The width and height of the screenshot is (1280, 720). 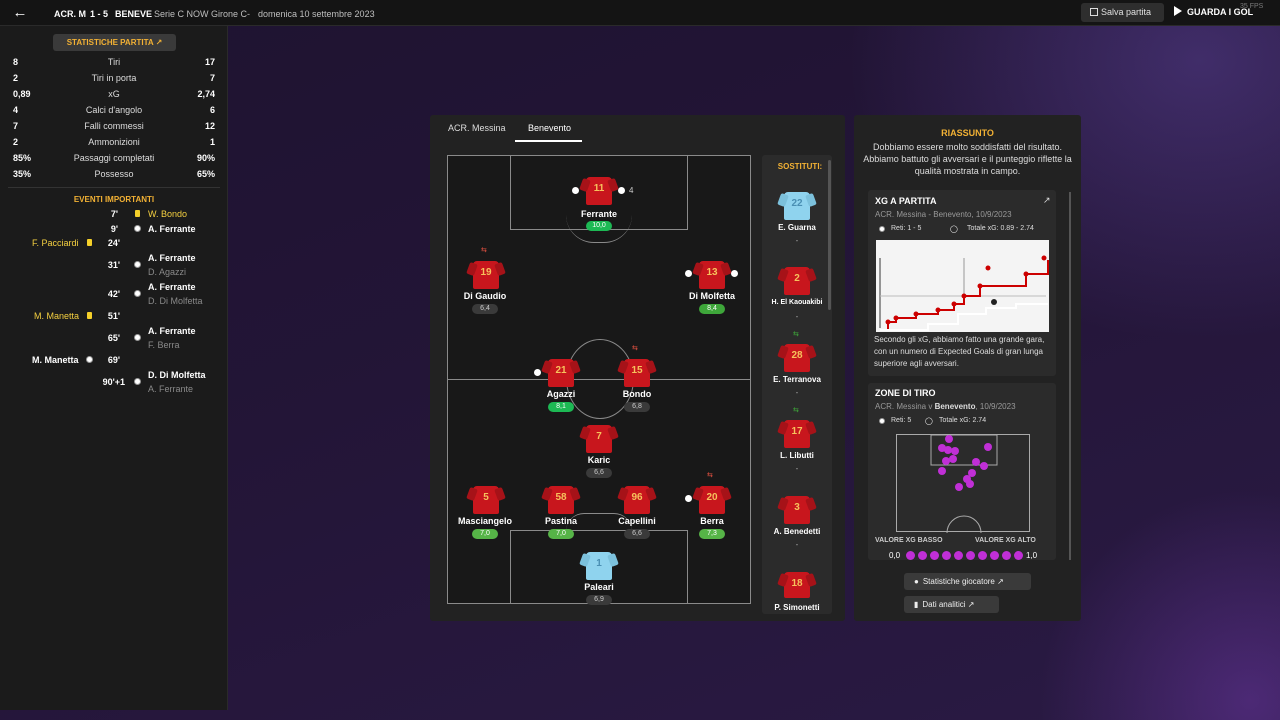 I want to click on player-shirt: 58, so click(x=561, y=500).